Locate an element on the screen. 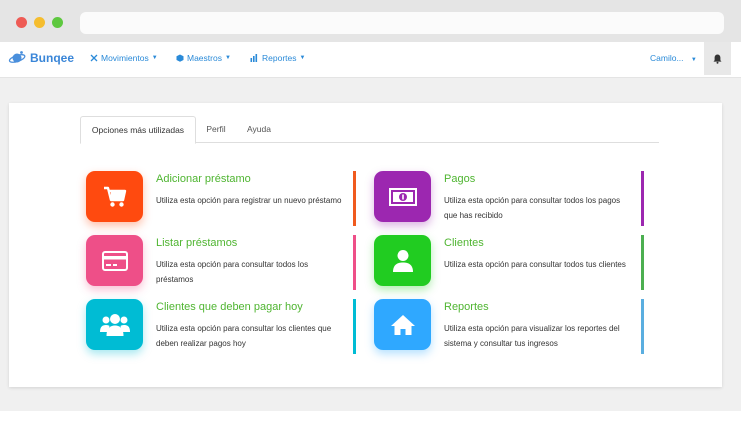 This screenshot has width=741, height=441. bell-icon is located at coordinates (717, 59).